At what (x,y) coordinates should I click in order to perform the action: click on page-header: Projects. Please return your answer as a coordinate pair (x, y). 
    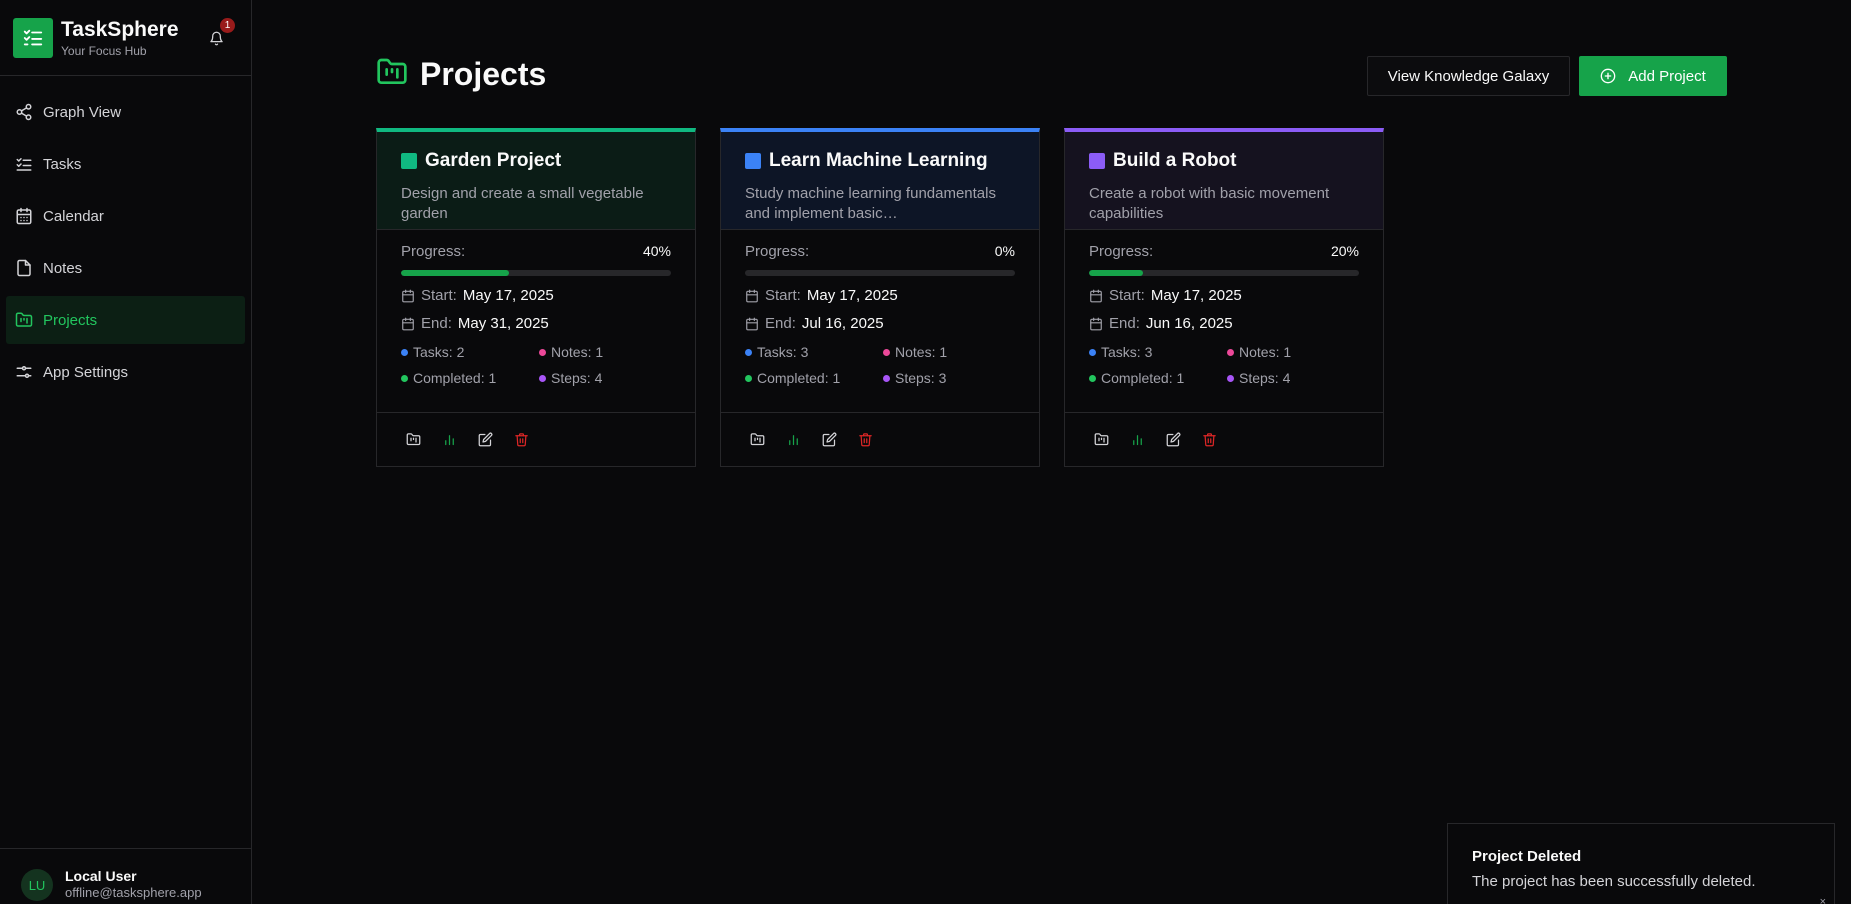
    Looking at the image, I should click on (461, 74).